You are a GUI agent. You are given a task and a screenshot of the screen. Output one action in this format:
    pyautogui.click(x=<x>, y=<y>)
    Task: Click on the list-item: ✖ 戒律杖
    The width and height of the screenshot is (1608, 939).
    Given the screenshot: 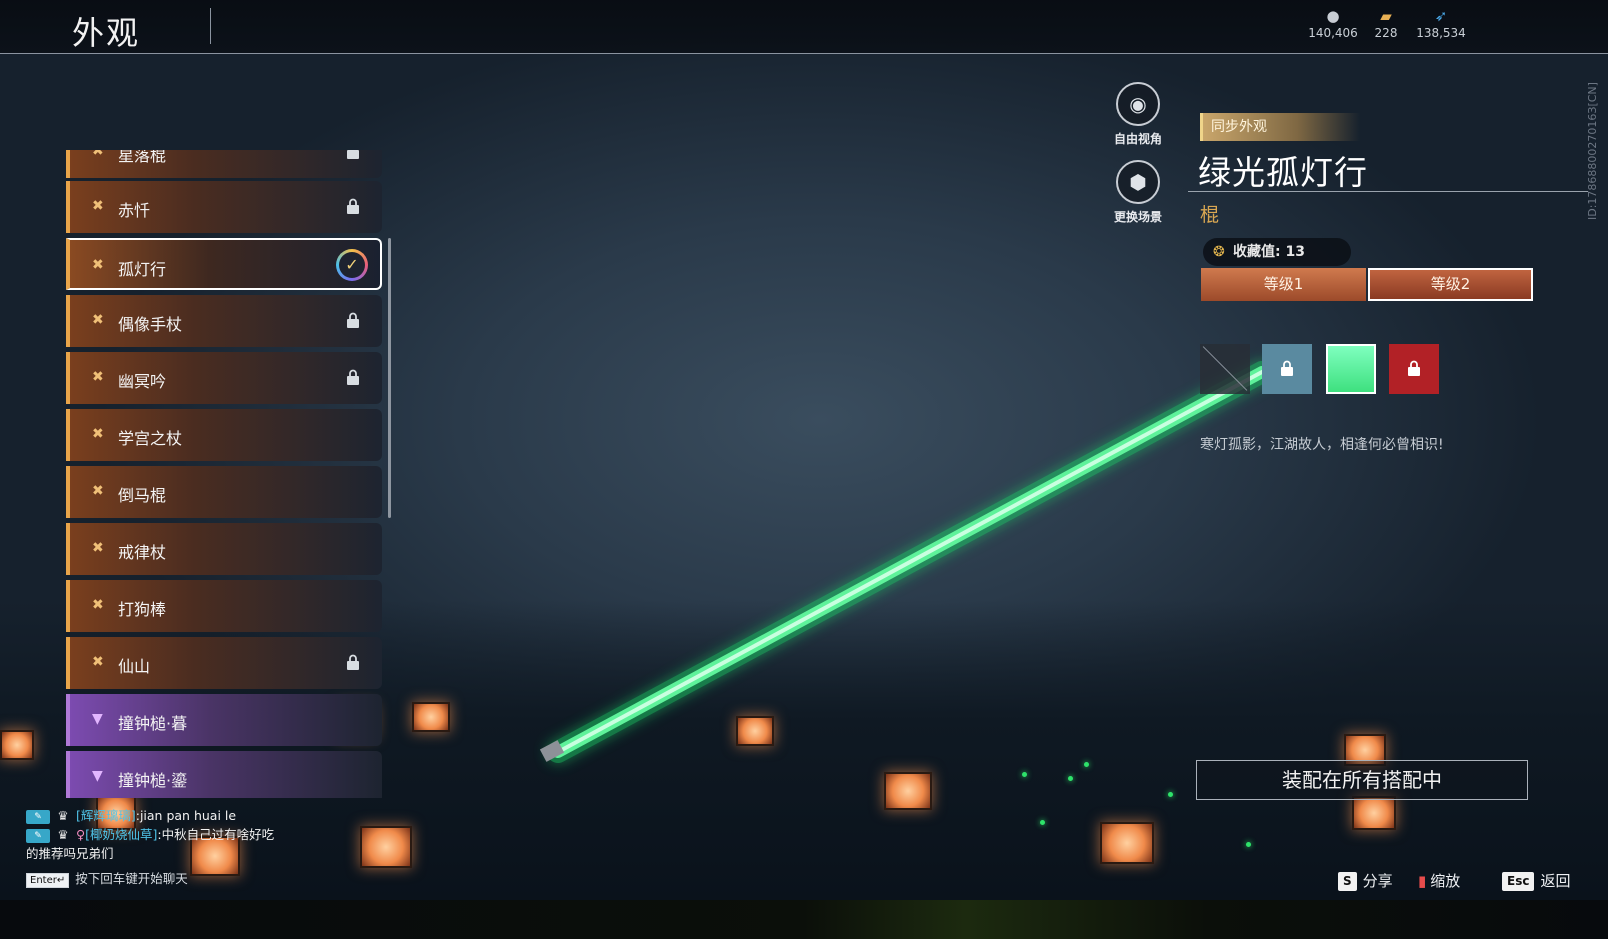 What is the action you would take?
    pyautogui.click(x=224, y=549)
    